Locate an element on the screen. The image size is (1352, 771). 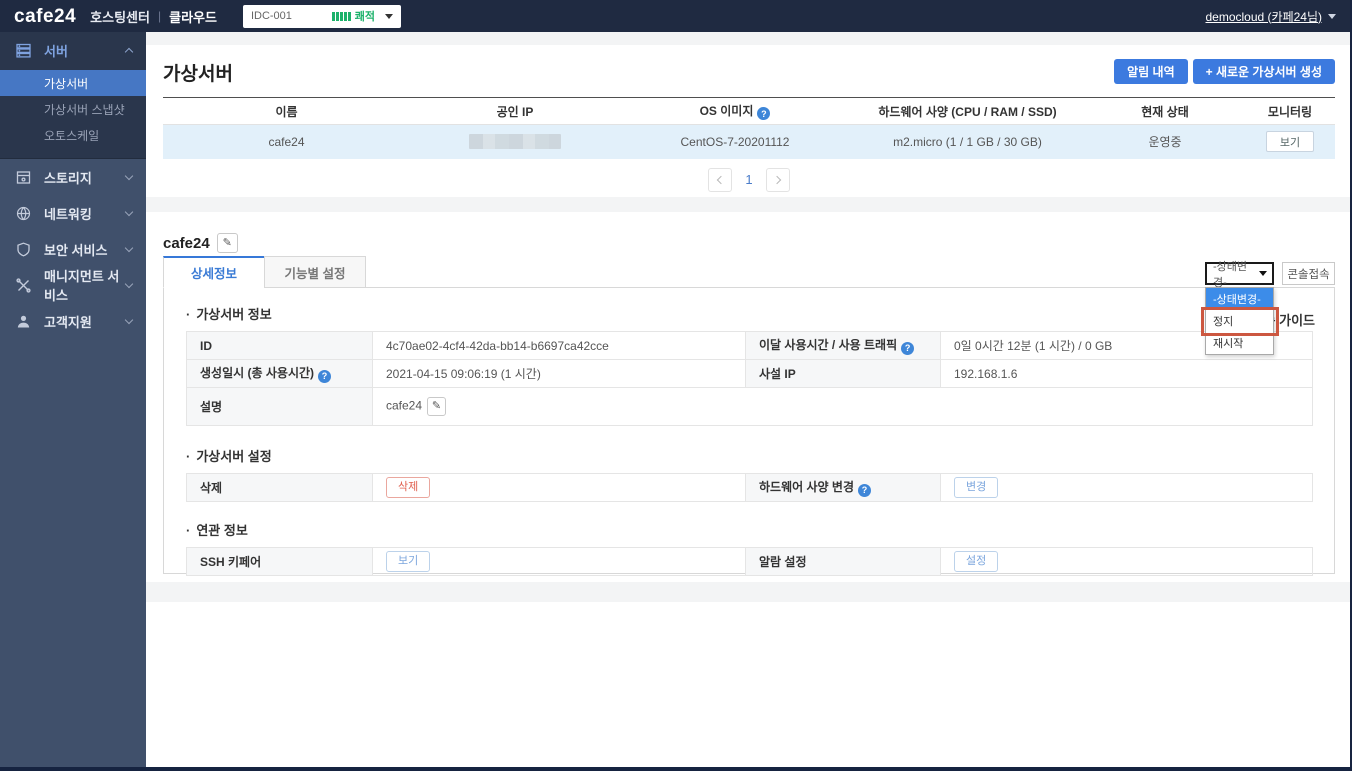
tab-detail-info: 상세정보 is located at coordinates (214, 272).